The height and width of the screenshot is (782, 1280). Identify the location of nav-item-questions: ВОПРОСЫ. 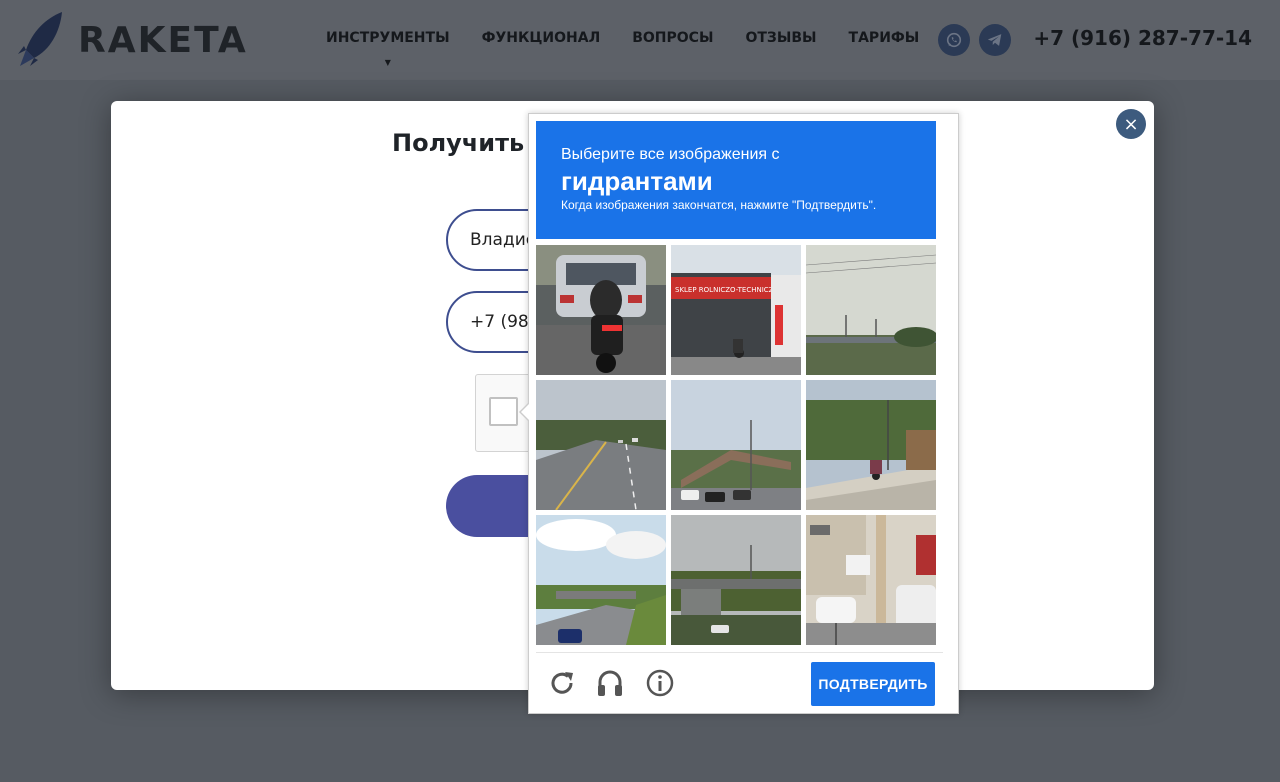
(672, 38).